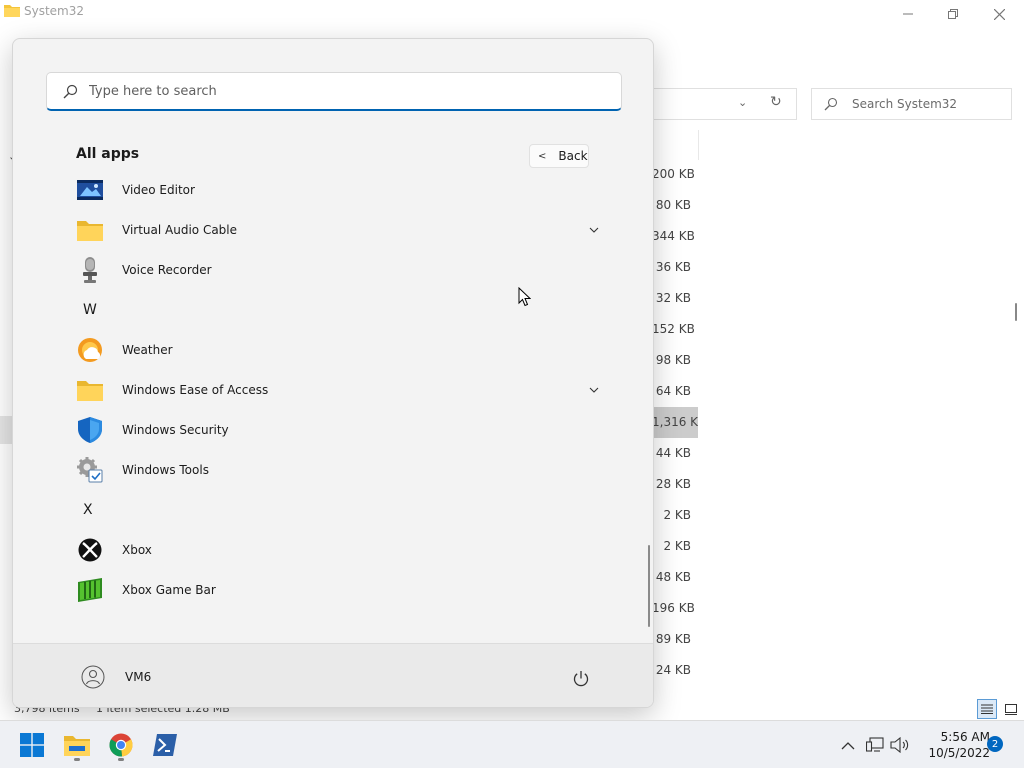 The image size is (1024, 768). I want to click on details-view-button, so click(987, 709).